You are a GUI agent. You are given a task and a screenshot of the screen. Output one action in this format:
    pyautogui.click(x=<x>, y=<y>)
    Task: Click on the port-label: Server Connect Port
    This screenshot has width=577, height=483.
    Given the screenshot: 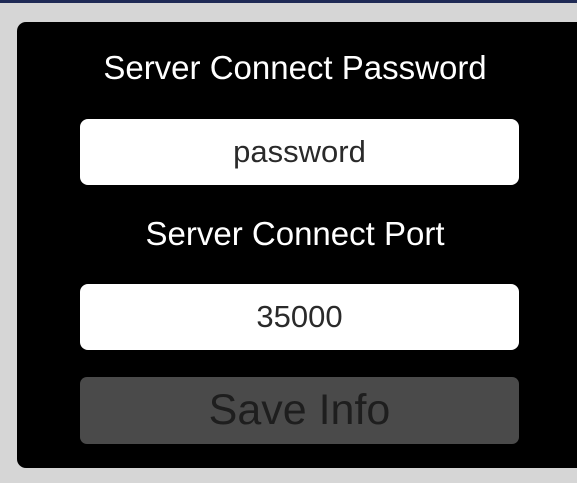 What is the action you would take?
    pyautogui.click(x=295, y=233)
    